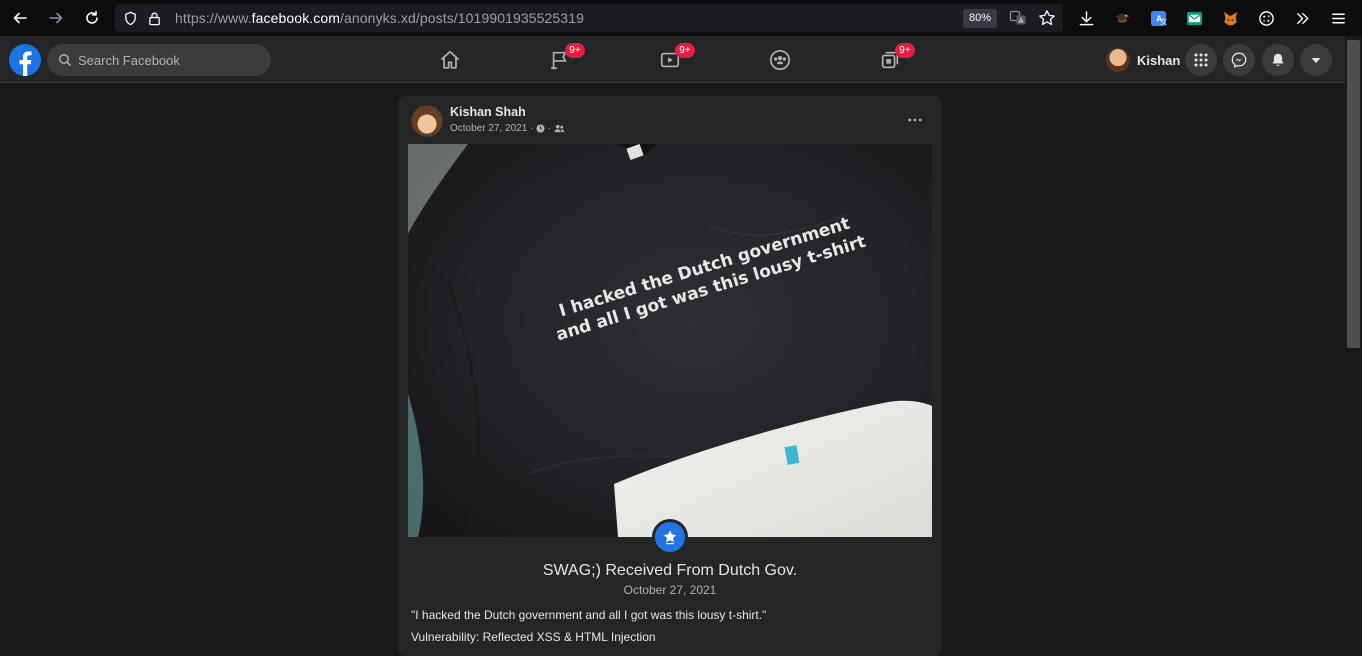  I want to click on reload-icon, so click(92, 17).